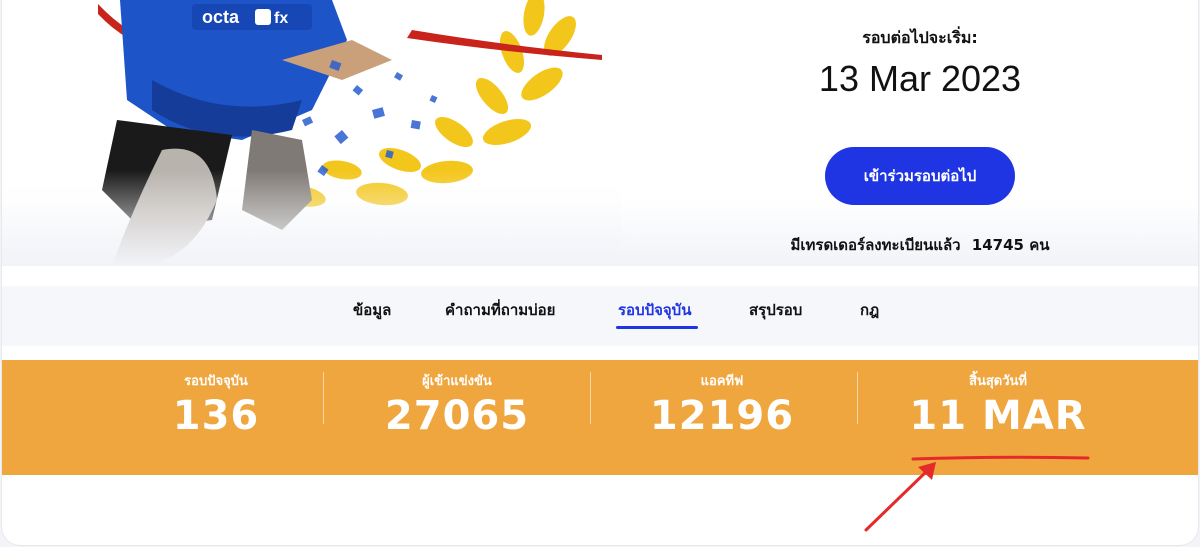 Image resolution: width=1200 pixels, height=547 pixels. Describe the element at coordinates (875, 245) in the screenshot. I see `registered-label: มีเทรดเดอร์ลงทะเบียนแล้ว` at that location.